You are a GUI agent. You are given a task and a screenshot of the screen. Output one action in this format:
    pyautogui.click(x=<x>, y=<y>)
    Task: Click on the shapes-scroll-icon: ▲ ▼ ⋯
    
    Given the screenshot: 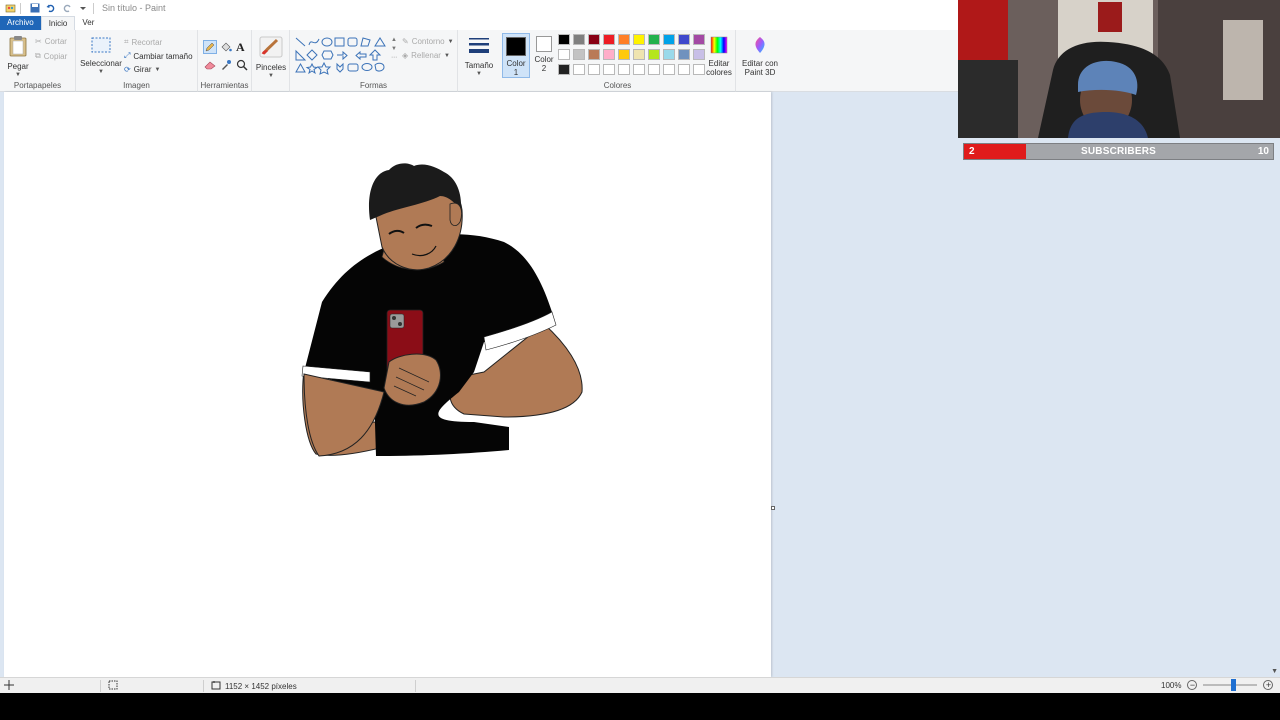 What is the action you would take?
    pyautogui.click(x=394, y=49)
    